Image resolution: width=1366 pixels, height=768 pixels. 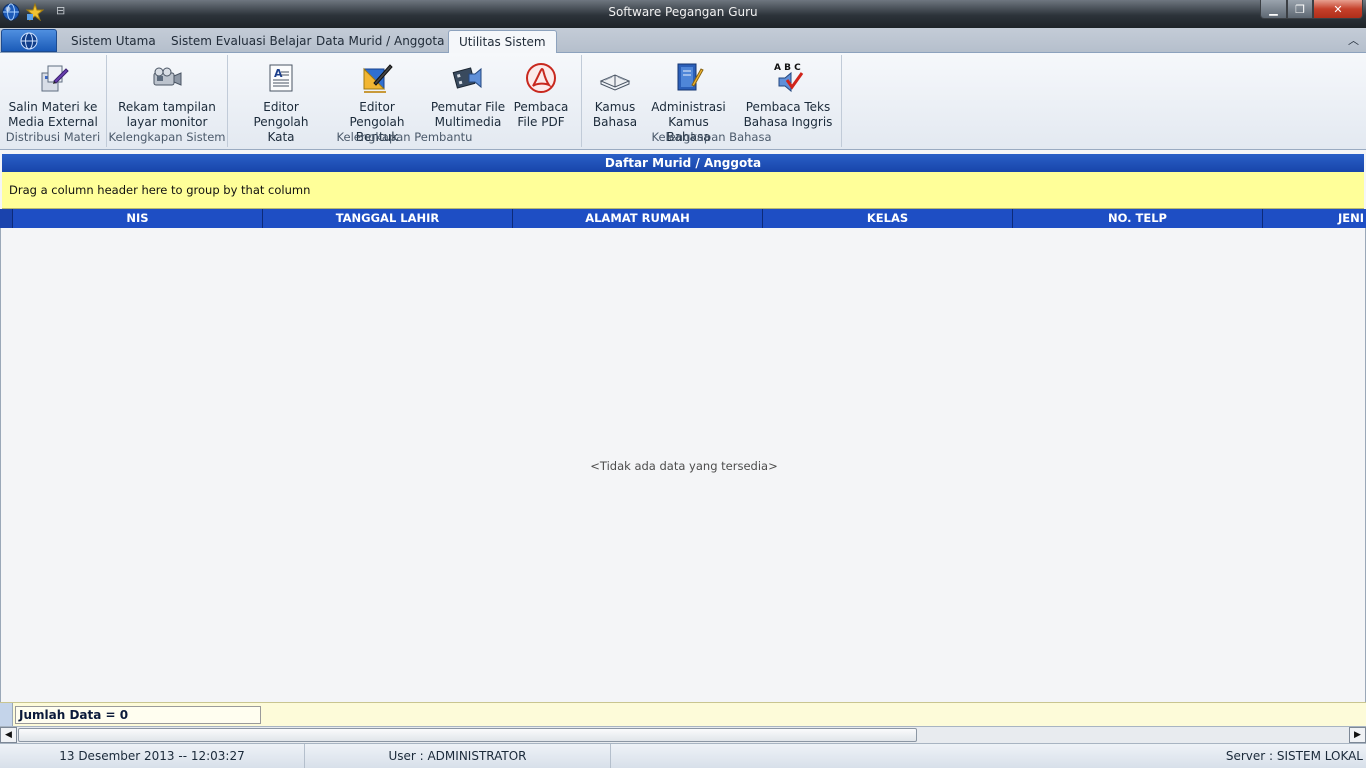 I want to click on pembaca-teks-inggris-button: A B C Pembaca Teks Bahasa Inggris, so click(x=788, y=95).